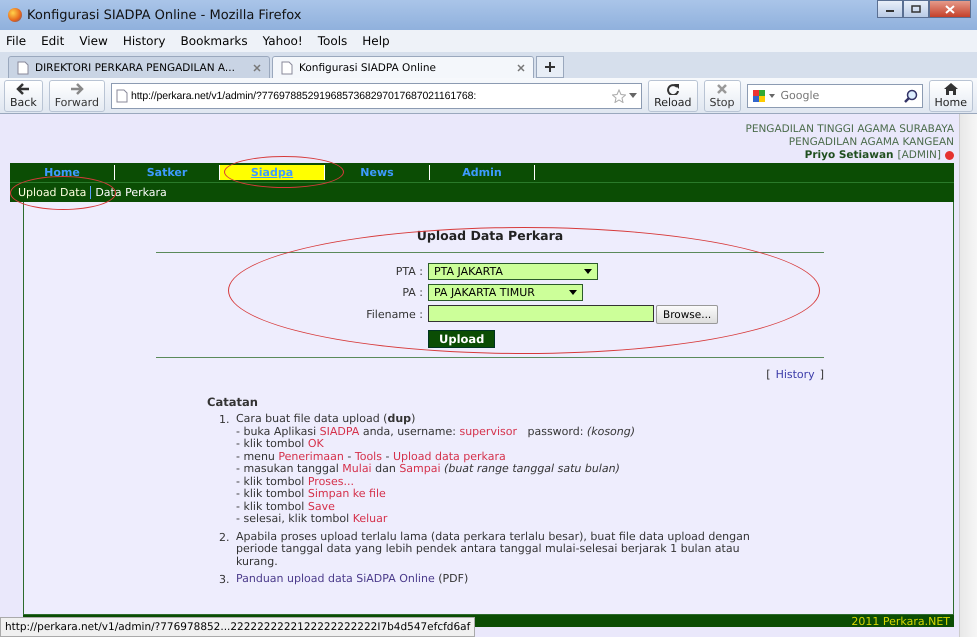 This screenshot has height=637, width=977. I want to click on bracket: [, so click(768, 374).